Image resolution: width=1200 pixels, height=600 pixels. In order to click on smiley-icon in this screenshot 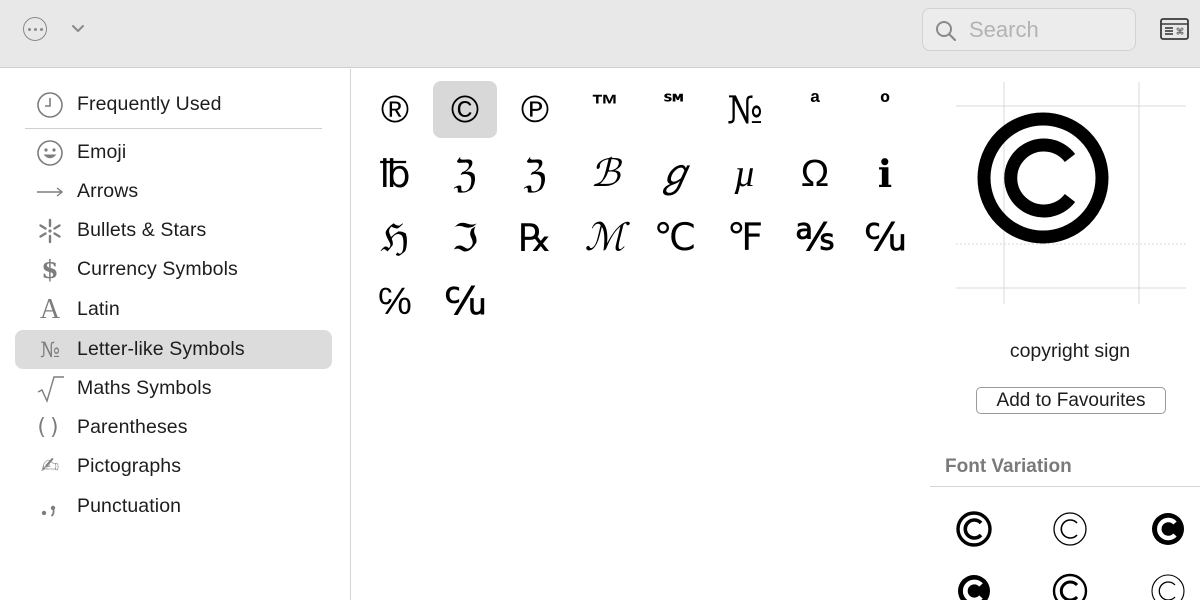, I will do `click(50, 152)`.